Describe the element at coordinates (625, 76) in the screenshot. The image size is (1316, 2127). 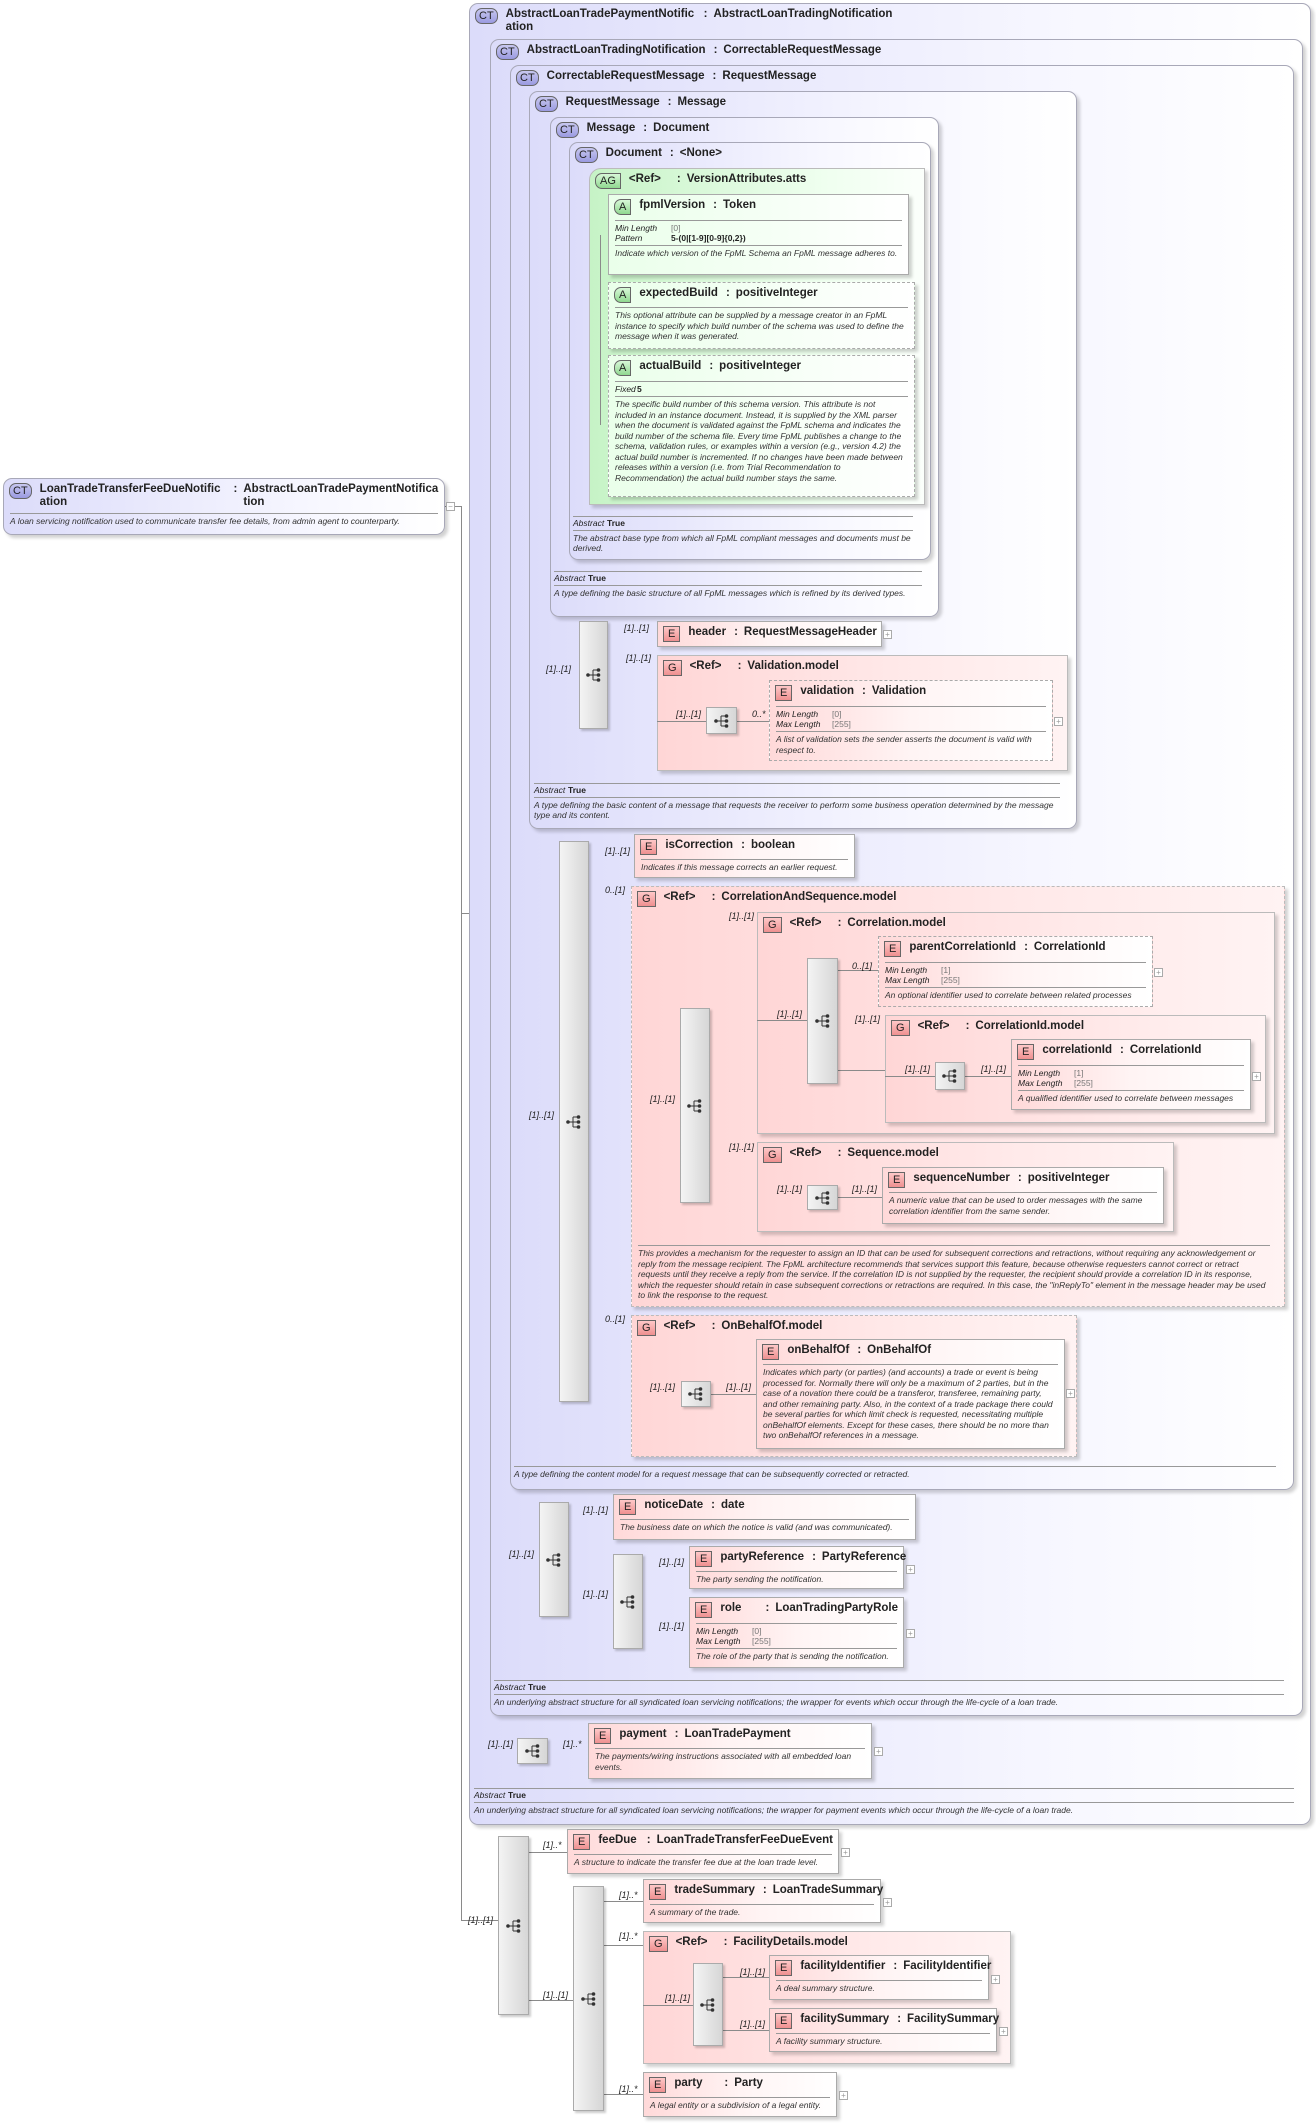
I see `type-name: CorrectableRequestMessage` at that location.